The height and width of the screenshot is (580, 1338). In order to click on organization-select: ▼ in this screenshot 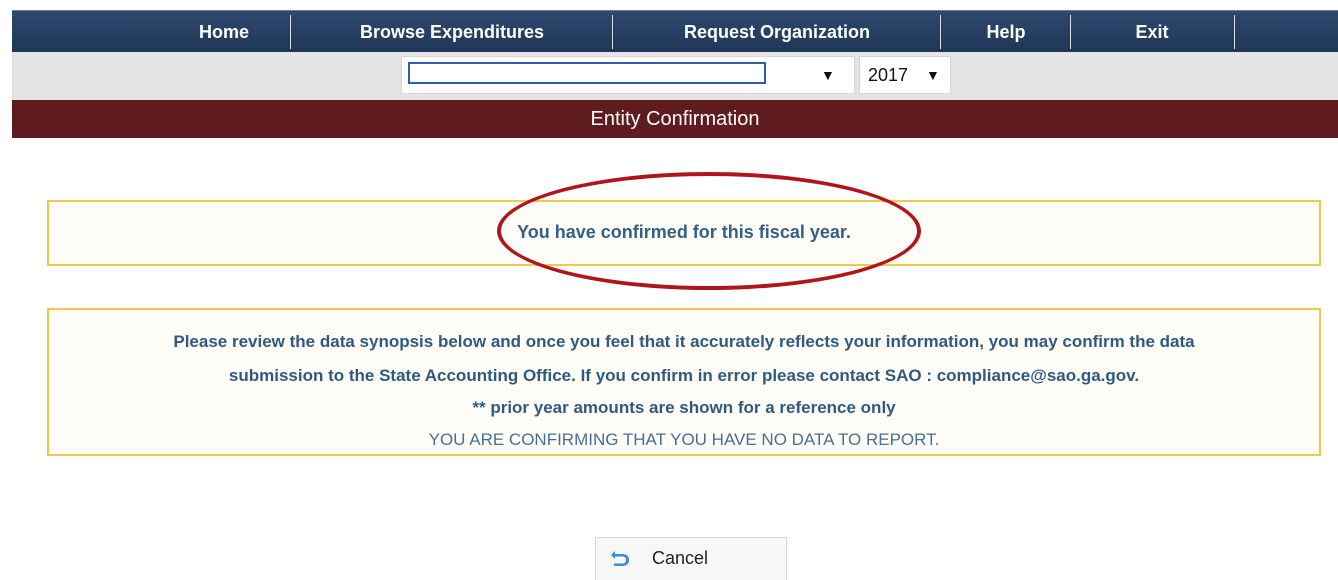, I will do `click(628, 75)`.